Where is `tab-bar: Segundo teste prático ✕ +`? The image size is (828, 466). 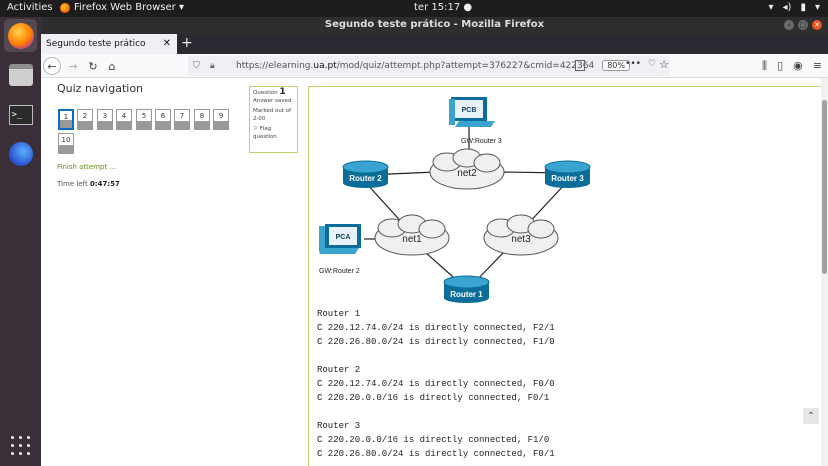
tab-bar: Segundo teste prático ✕ + is located at coordinates (434, 44).